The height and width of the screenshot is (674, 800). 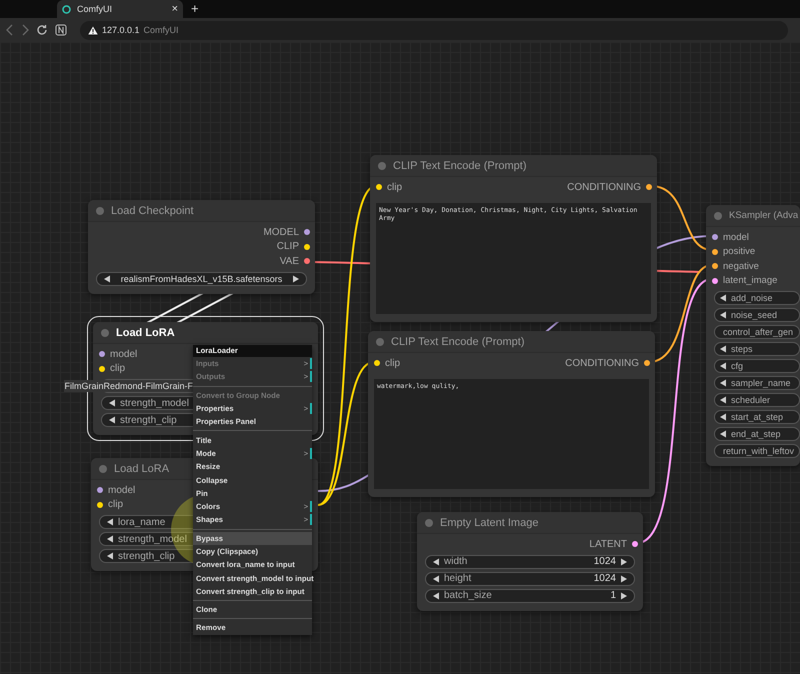 What do you see at coordinates (750, 280) in the screenshot?
I see `slot-label: latent_image` at bounding box center [750, 280].